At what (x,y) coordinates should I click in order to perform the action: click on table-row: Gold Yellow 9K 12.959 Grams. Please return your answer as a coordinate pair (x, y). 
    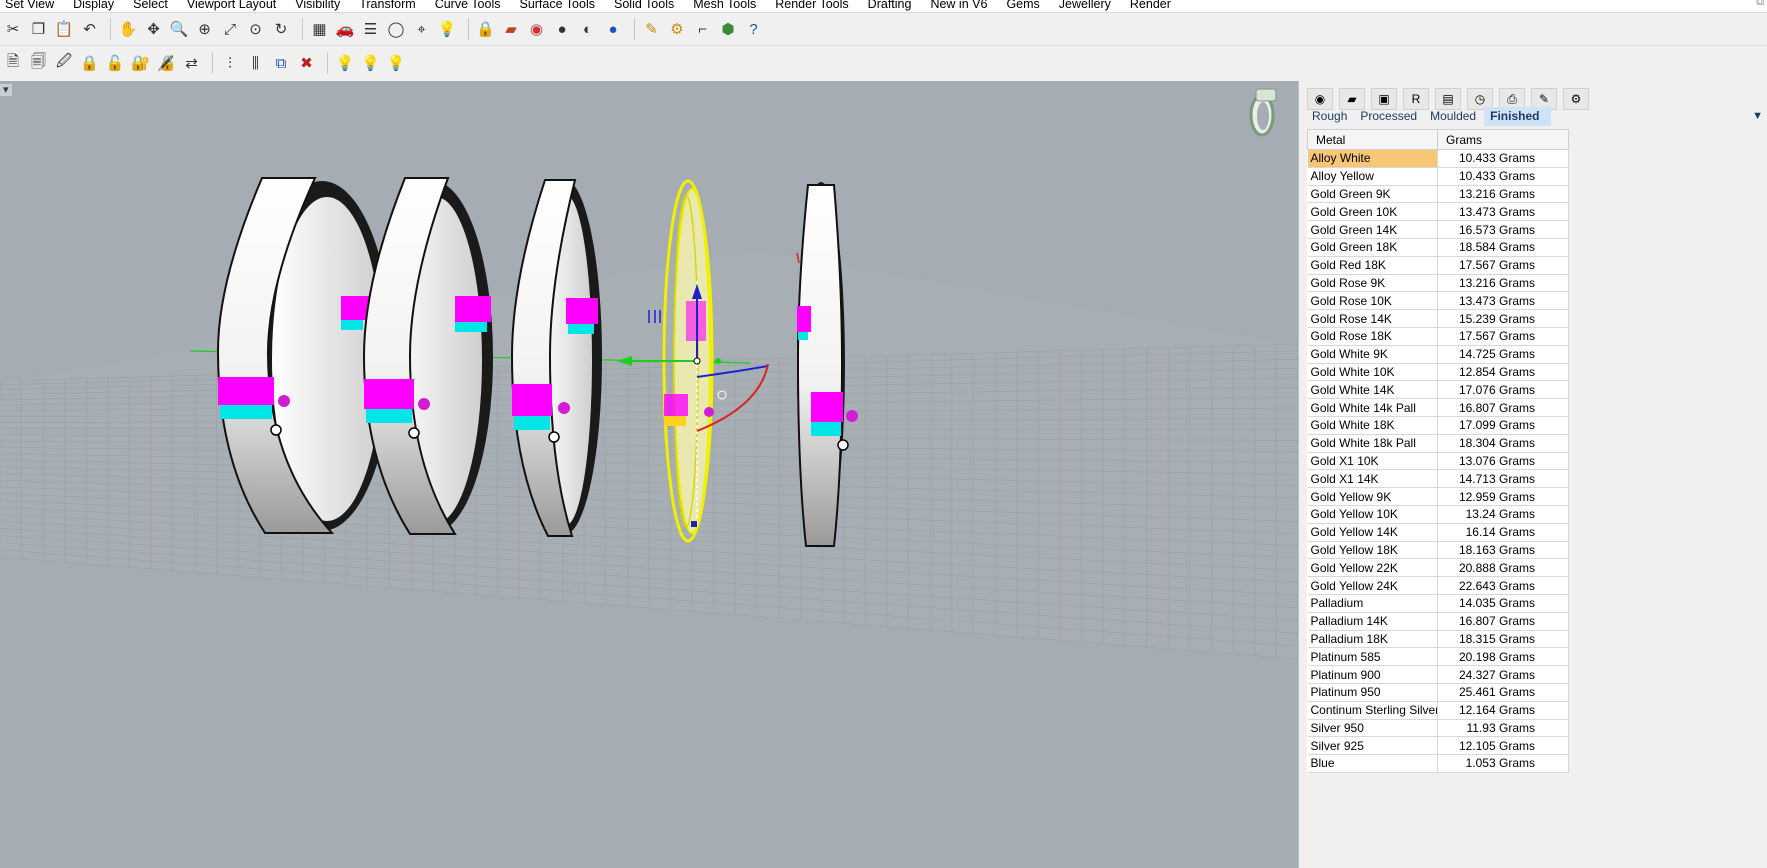
    Looking at the image, I should click on (1438, 496).